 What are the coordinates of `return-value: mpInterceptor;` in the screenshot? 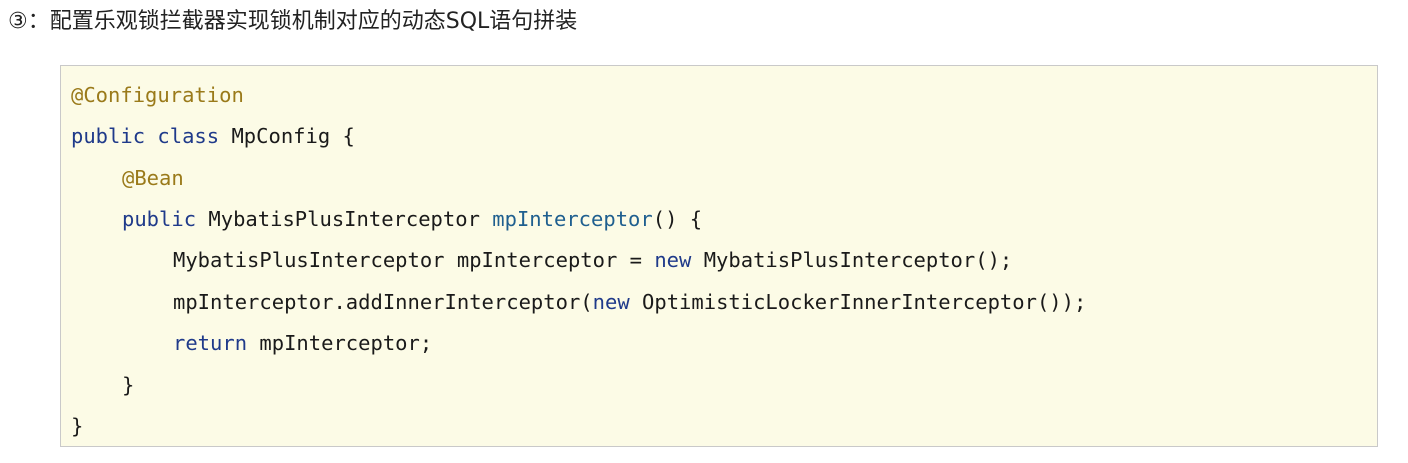 It's located at (340, 343).